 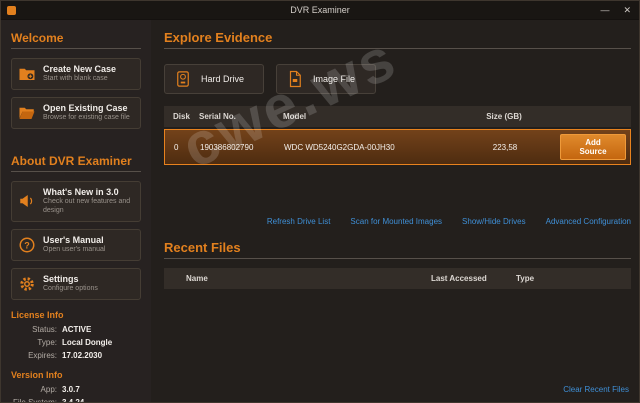 I want to click on advanced-configuration-link: Advanced Configuration, so click(x=588, y=221).